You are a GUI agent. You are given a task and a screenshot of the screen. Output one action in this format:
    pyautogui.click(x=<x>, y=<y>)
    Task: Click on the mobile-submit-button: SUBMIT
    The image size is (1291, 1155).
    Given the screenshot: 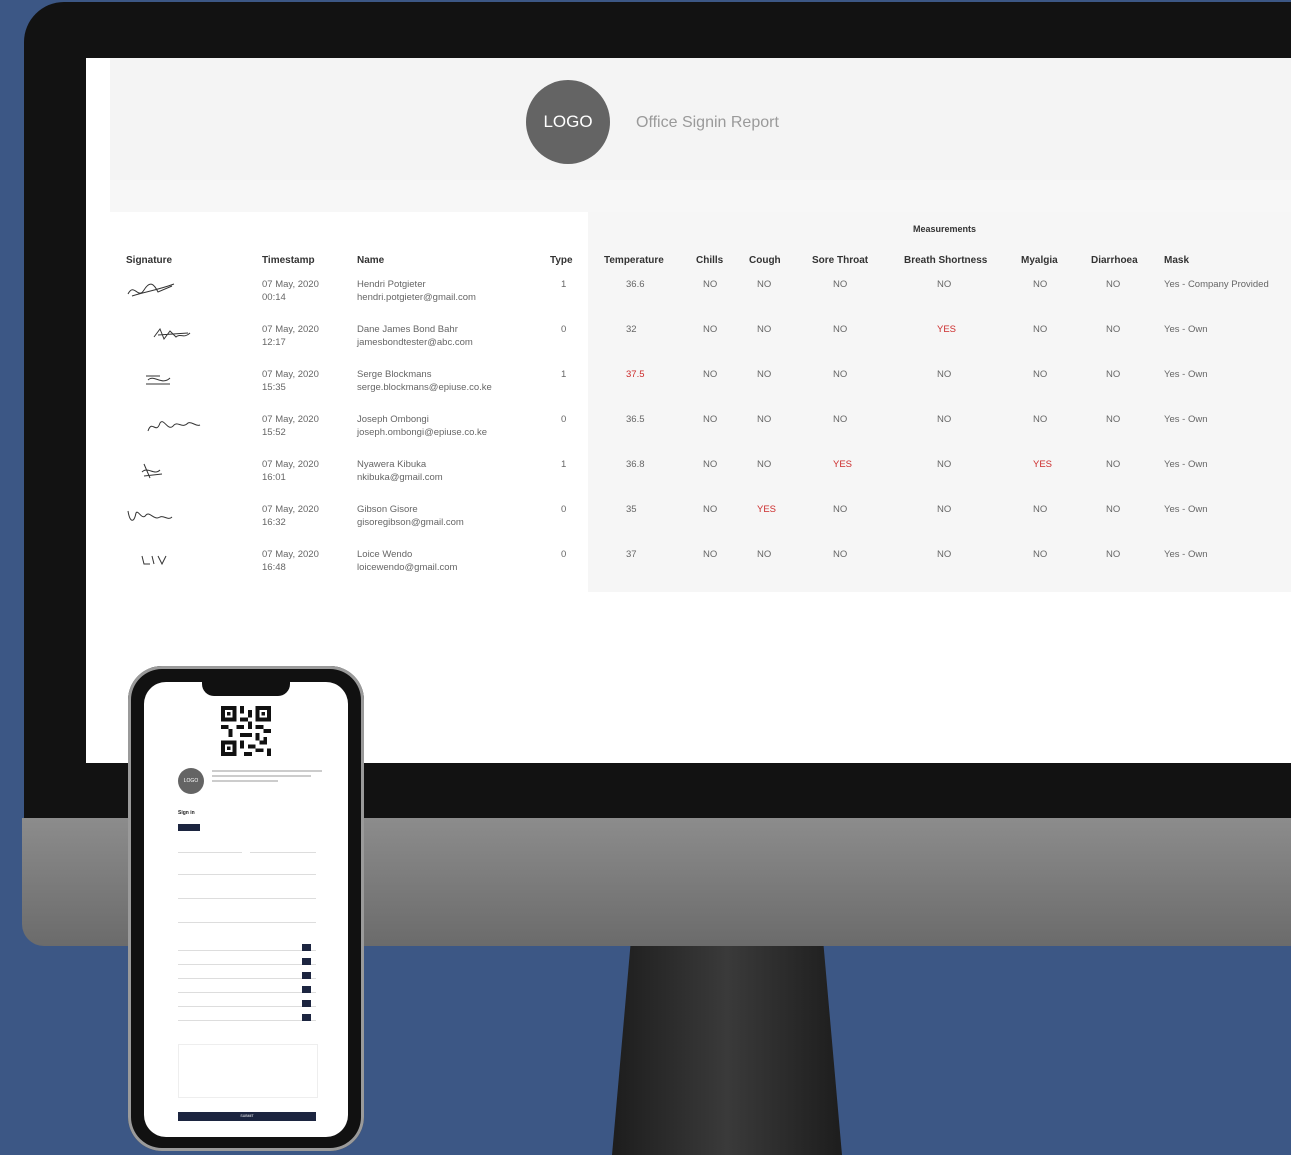 What is the action you would take?
    pyautogui.click(x=247, y=1116)
    